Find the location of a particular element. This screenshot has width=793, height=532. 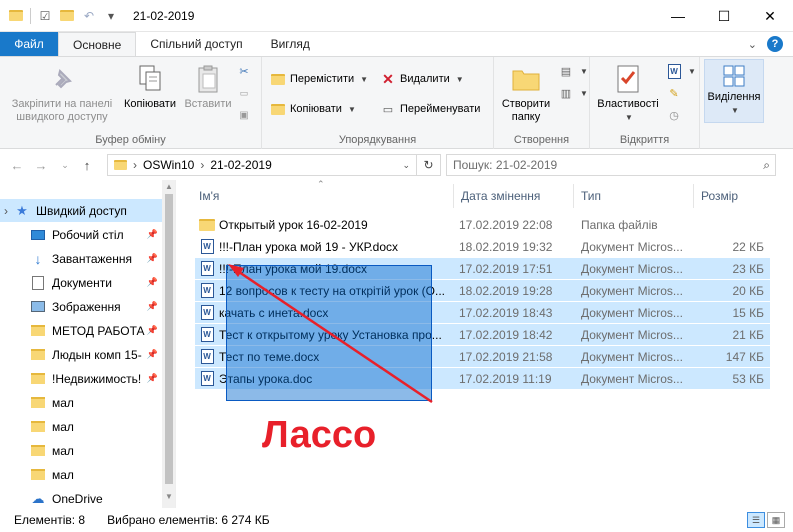

sort-up-icon: ⌃ is located at coordinates (321, 184).